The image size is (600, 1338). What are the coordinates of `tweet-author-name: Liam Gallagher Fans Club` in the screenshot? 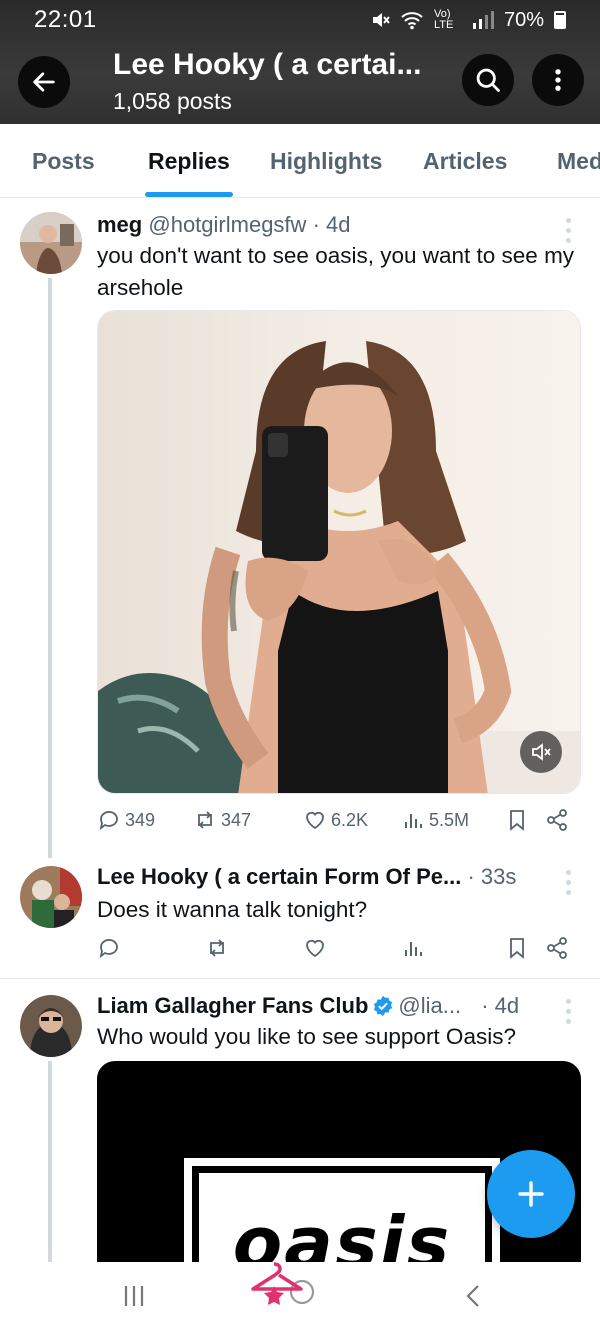 It's located at (232, 1005).